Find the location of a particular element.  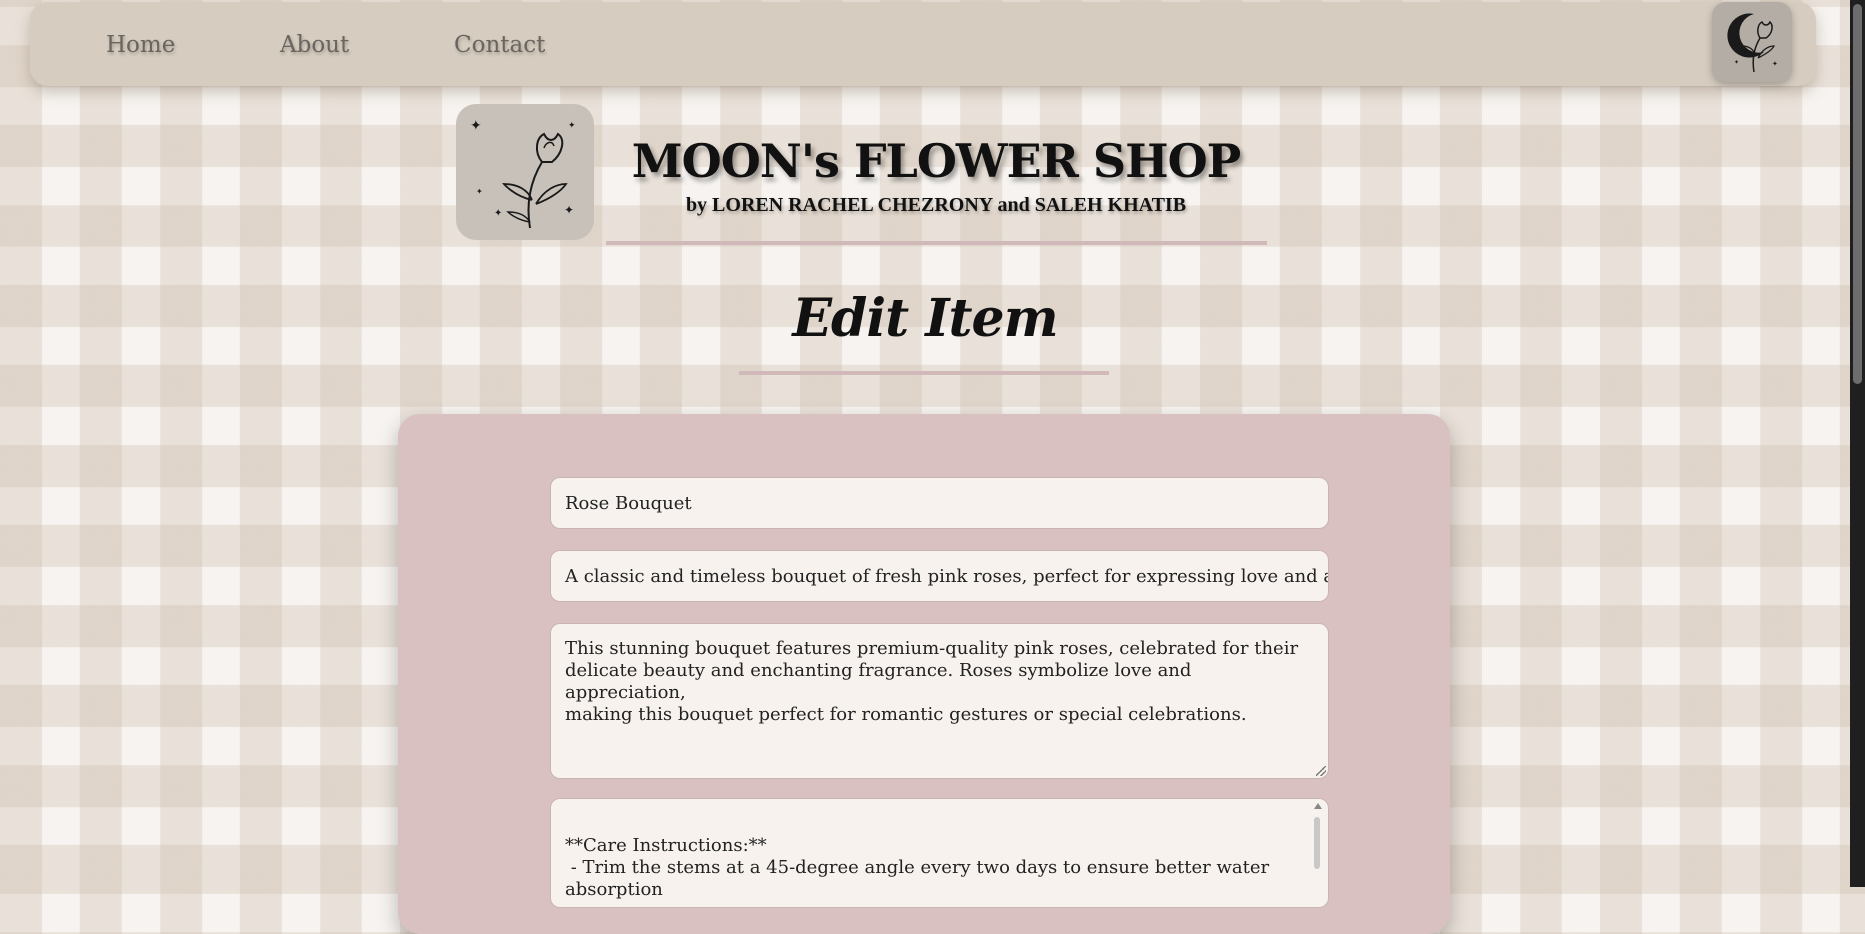

moon-flower-hero-graphic: ✦ ✦ ✦ ✦ ✦ is located at coordinates (523, 173).